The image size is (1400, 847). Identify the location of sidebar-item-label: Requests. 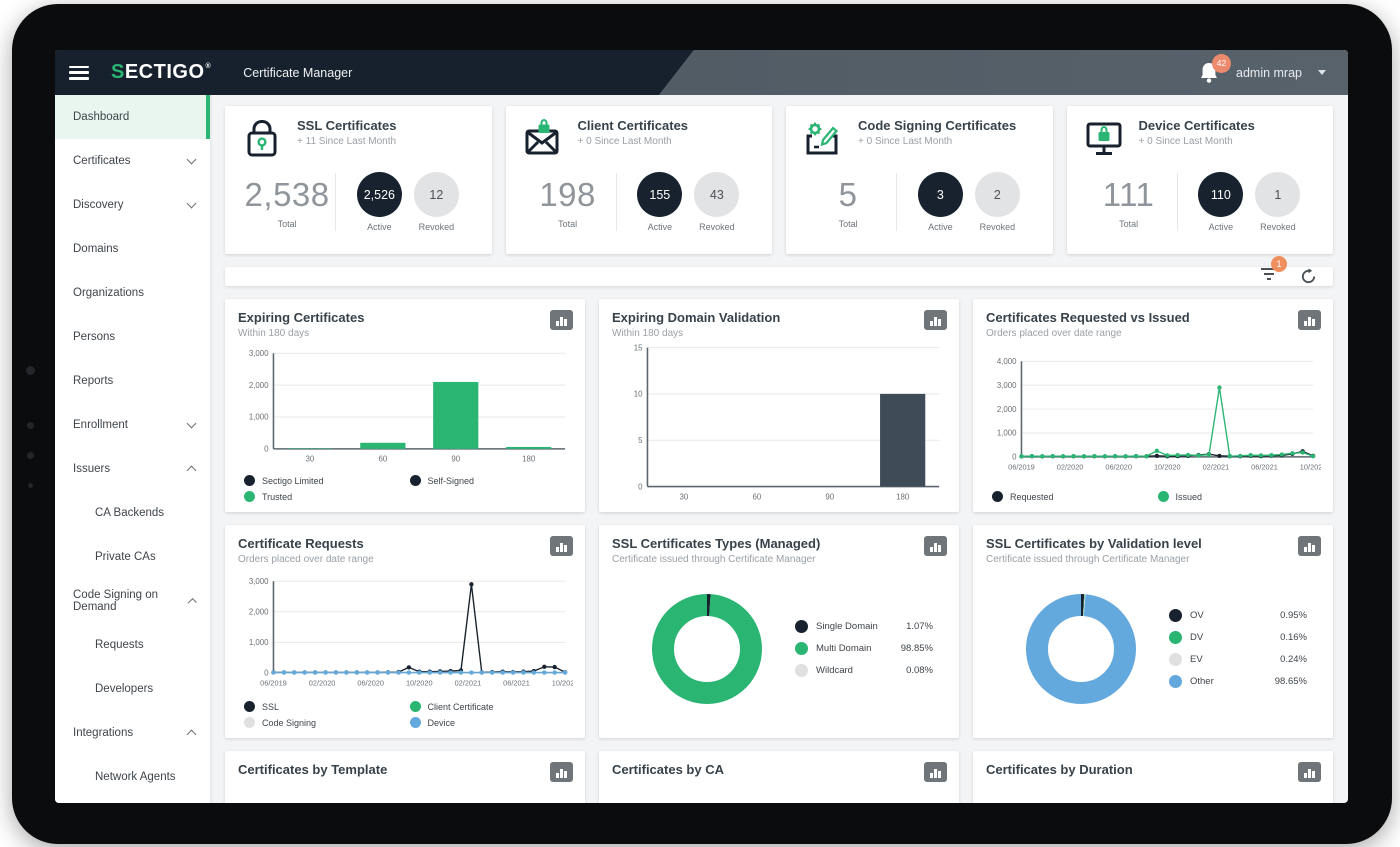
(119, 645).